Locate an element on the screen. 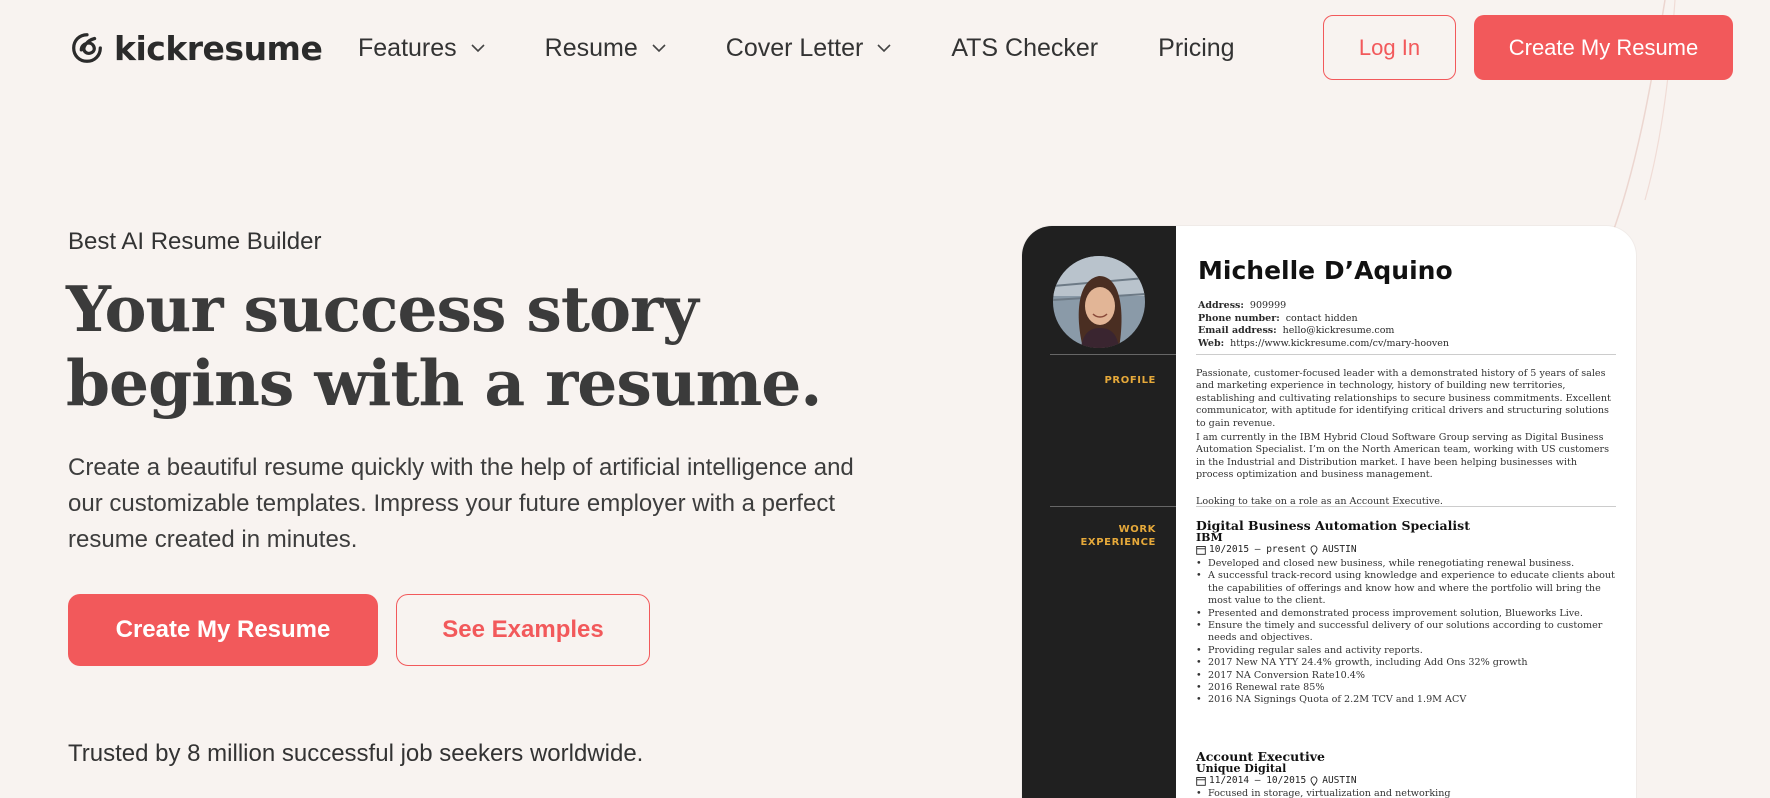 The width and height of the screenshot is (1770, 798). job-title: Digital Business Automation Specialist is located at coordinates (1333, 525).